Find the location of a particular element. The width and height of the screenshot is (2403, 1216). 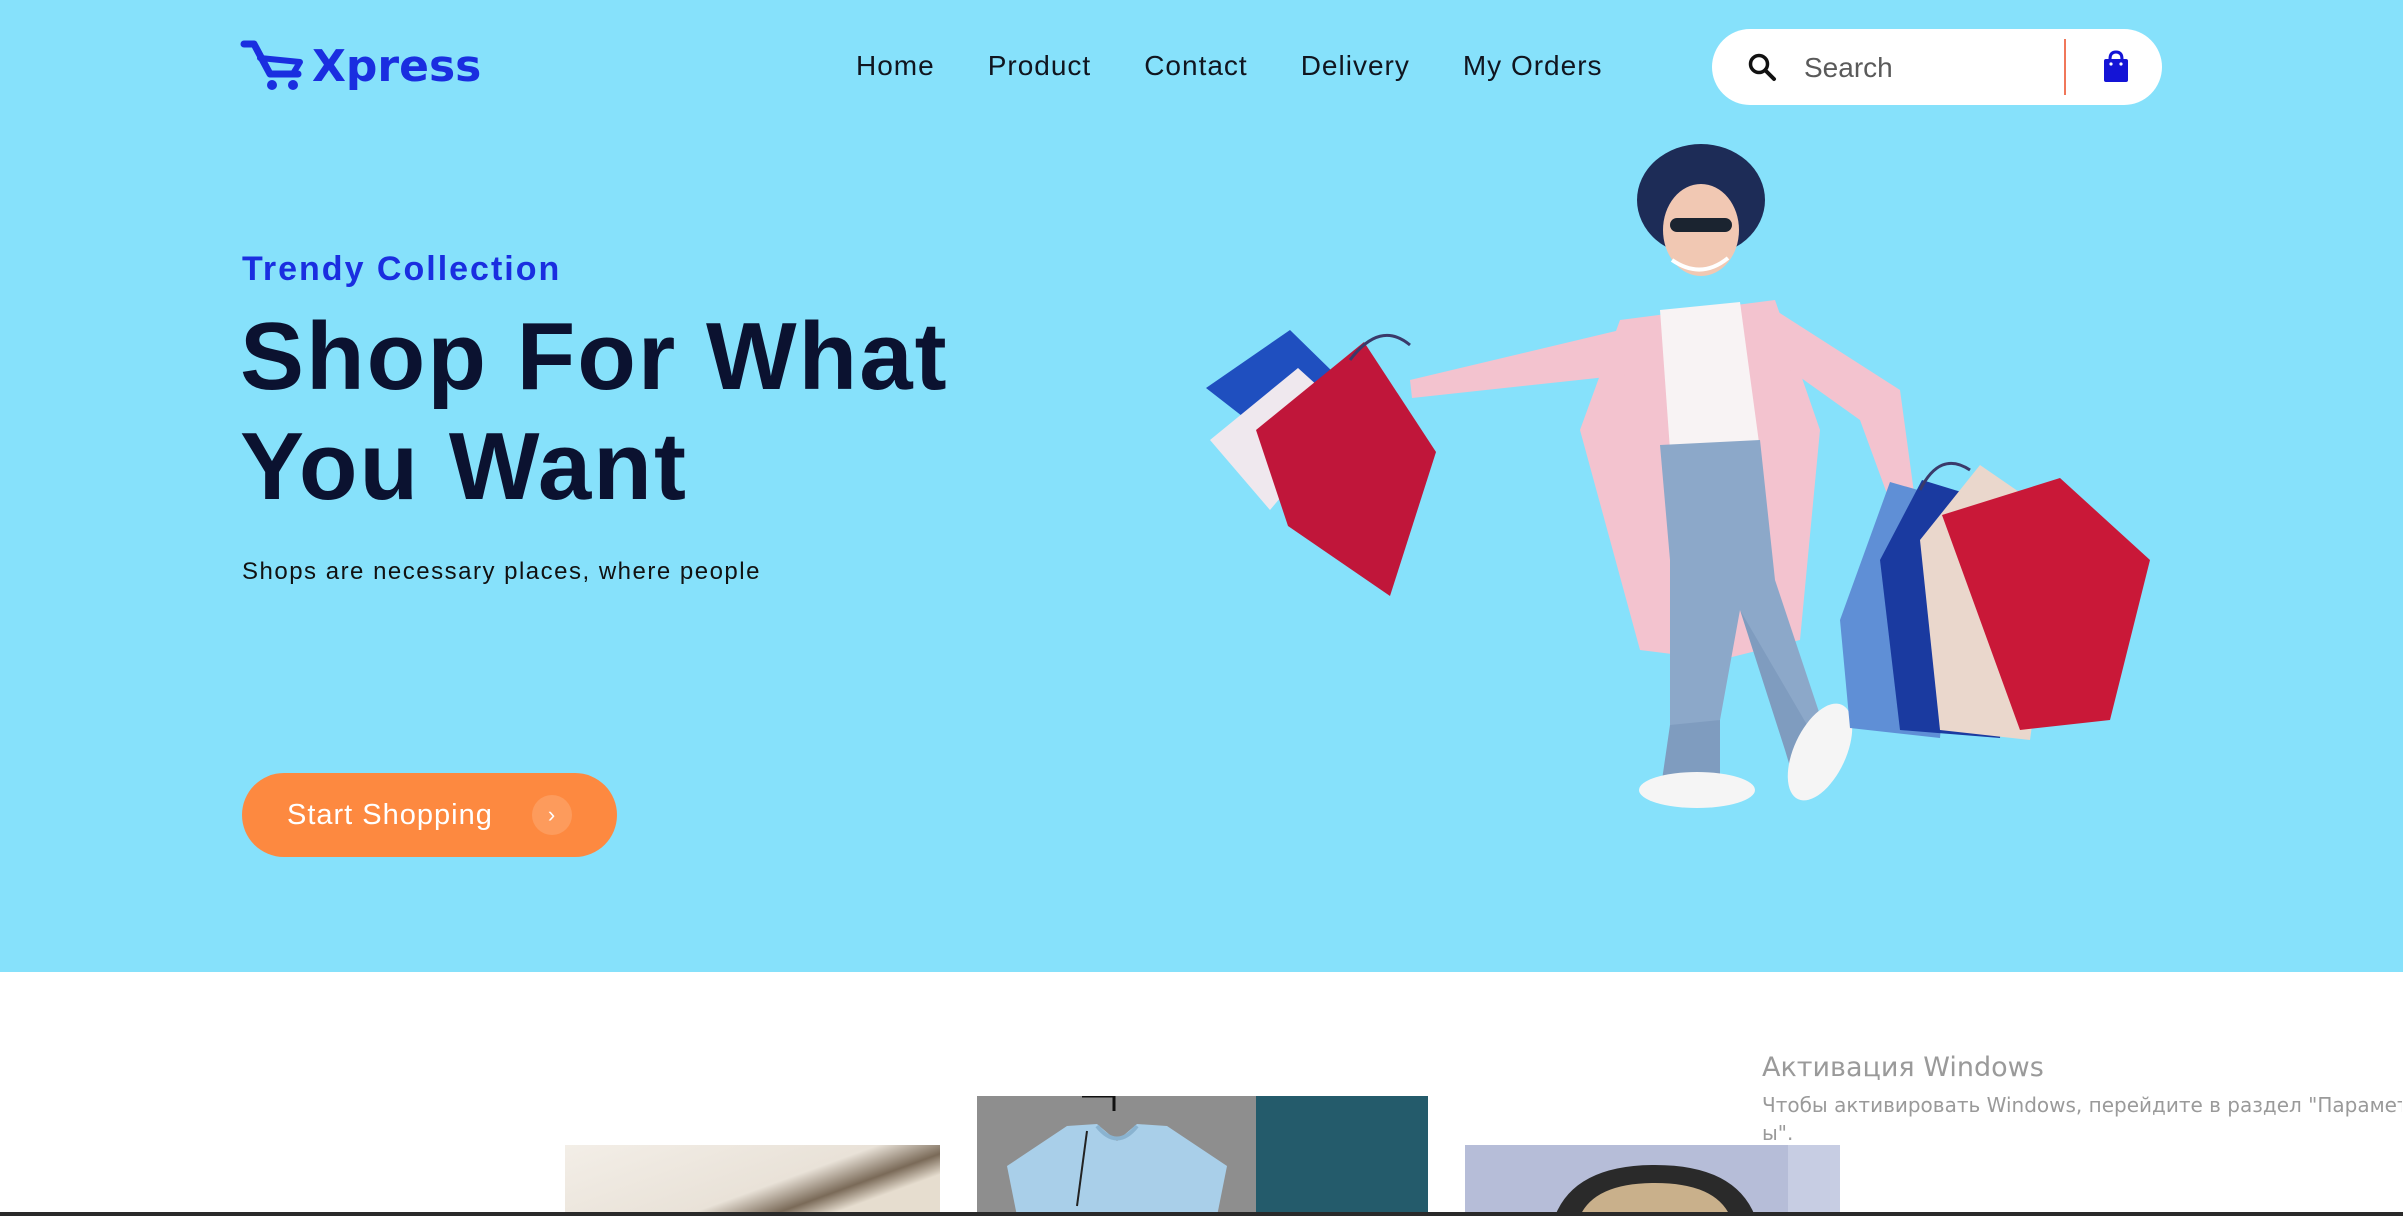

start-shopping-label: Start Shopping is located at coordinates (390, 814).